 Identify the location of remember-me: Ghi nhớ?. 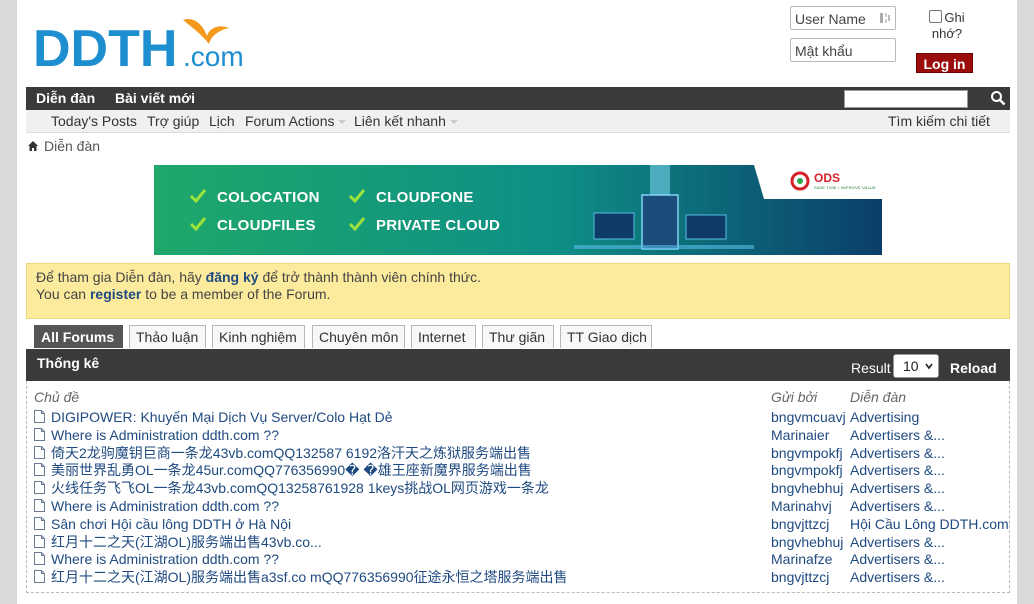
(947, 26).